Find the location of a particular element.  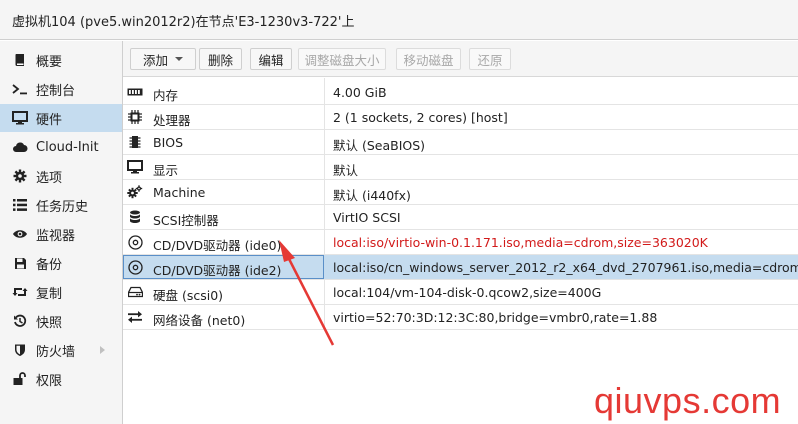

row-key: BIOS is located at coordinates (168, 142).